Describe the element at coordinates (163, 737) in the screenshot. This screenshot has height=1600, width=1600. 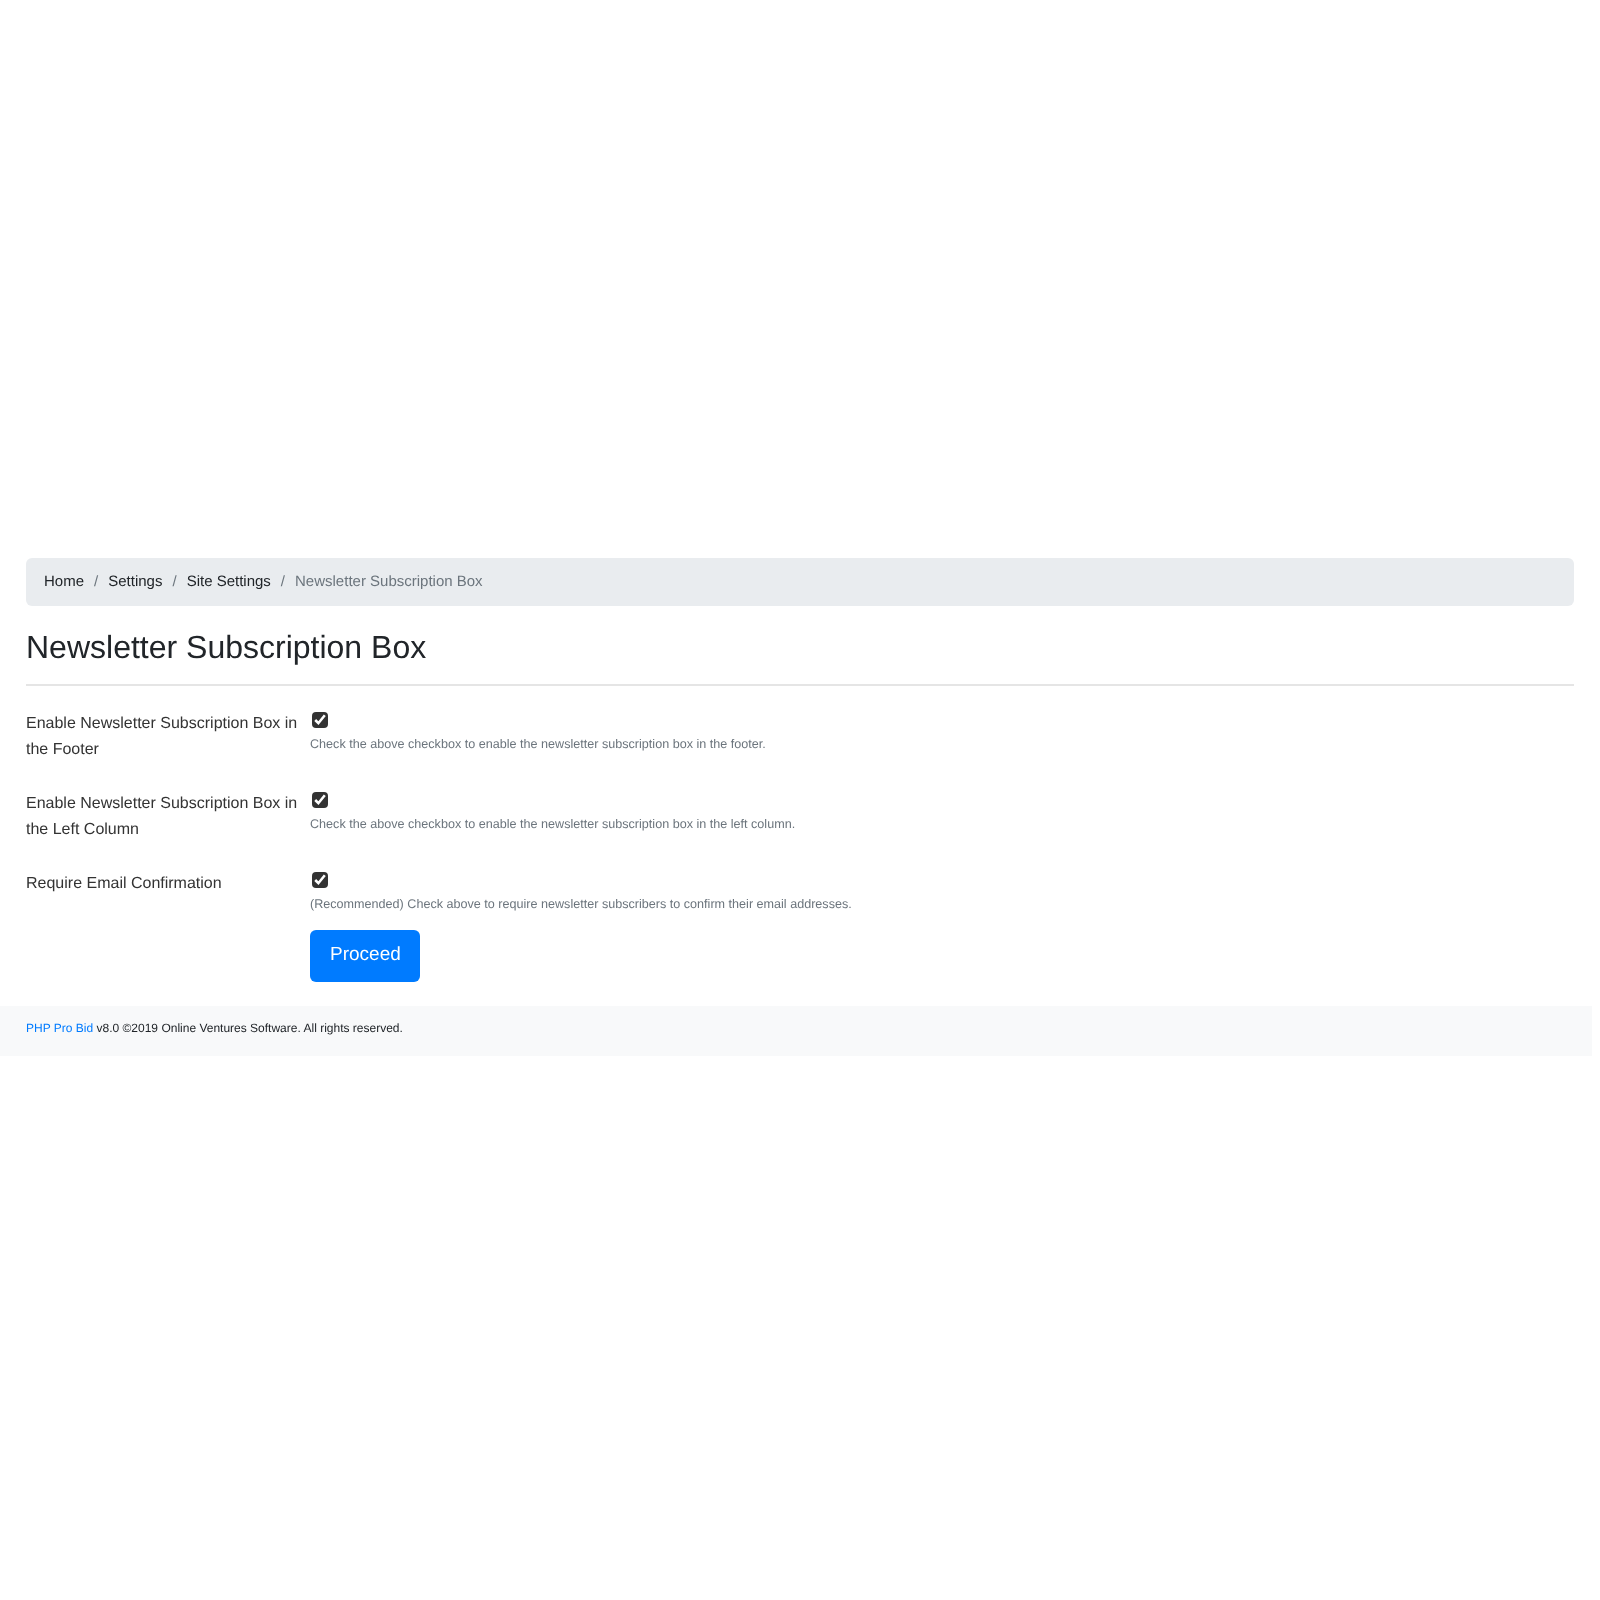
I see `setting-label: Enable Newsletter Subscription Box in the Footer` at that location.